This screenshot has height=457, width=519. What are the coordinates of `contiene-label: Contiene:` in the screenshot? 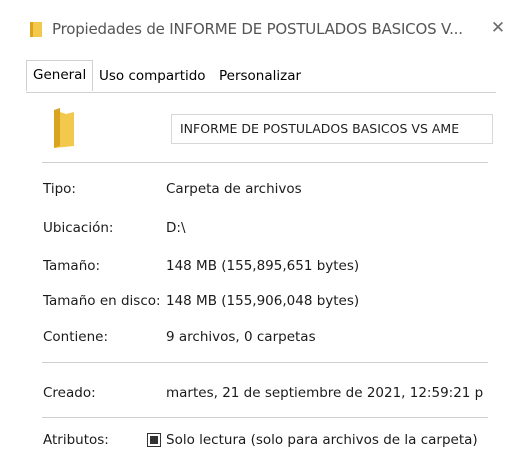 It's located at (76, 337).